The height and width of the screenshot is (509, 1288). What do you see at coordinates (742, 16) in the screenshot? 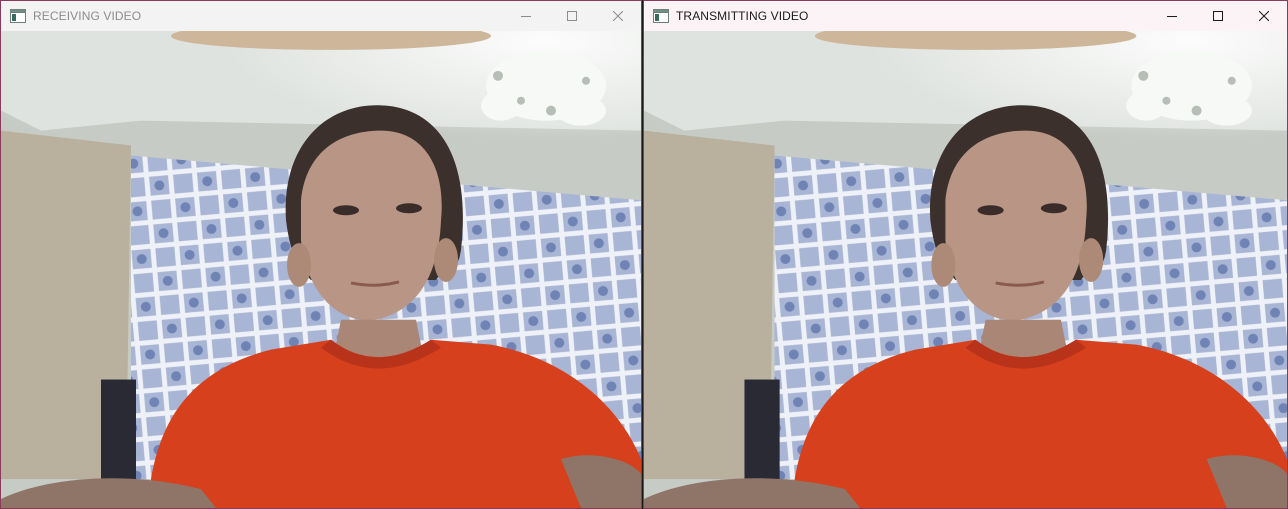
I see `window-title: TRANSMITTING VIDEO` at bounding box center [742, 16].